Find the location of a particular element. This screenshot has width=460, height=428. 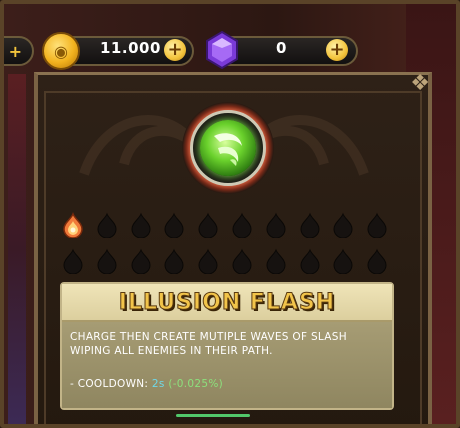

gold-coin-icon: ◉ is located at coordinates (61, 51).